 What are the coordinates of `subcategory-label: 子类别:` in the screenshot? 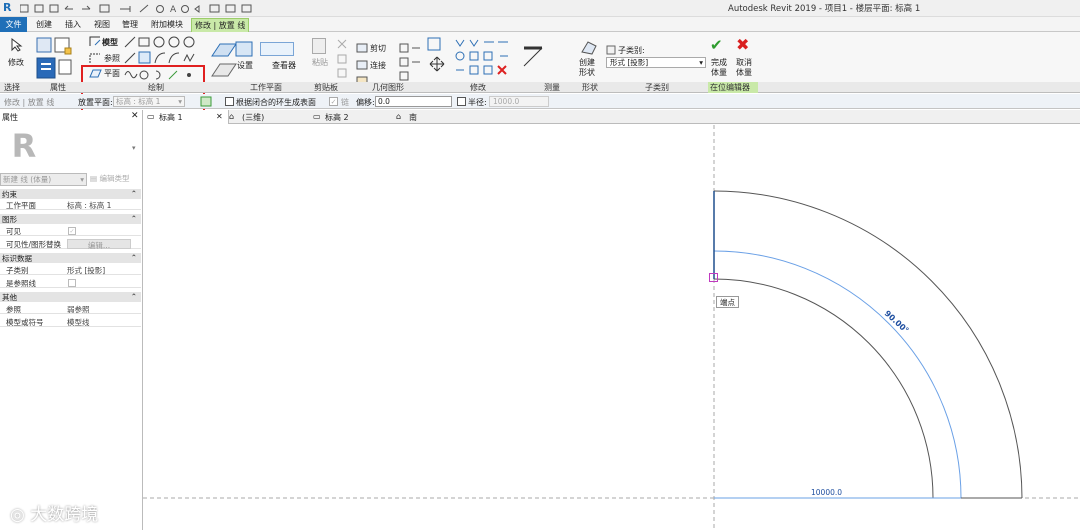 It's located at (631, 50).